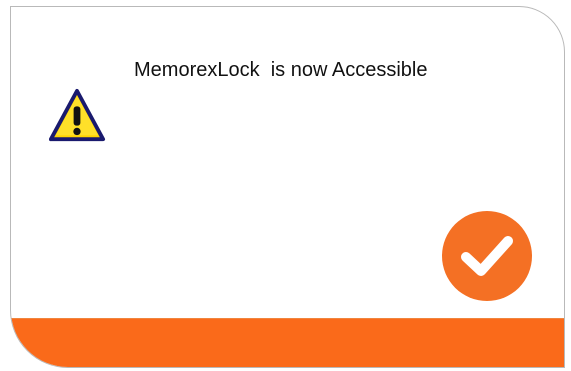 This screenshot has height=371, width=571. I want to click on bottom-accent-bar, so click(287, 342).